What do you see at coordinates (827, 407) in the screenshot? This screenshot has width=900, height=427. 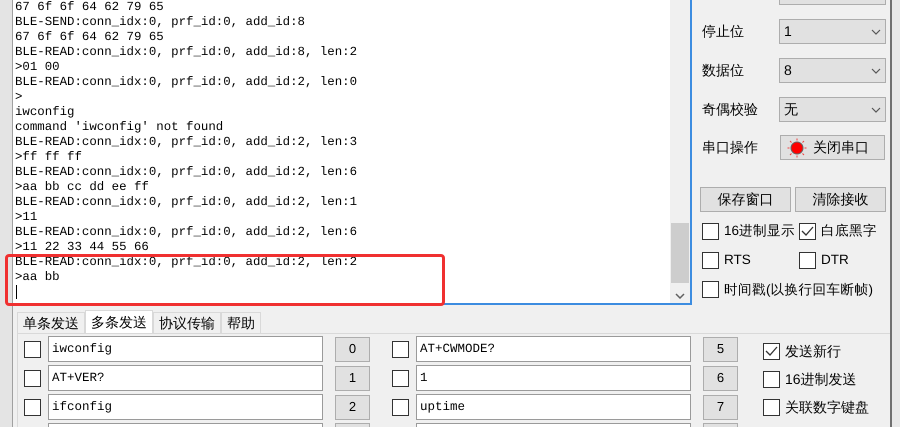 I see `option-label: 关联数字键盘` at bounding box center [827, 407].